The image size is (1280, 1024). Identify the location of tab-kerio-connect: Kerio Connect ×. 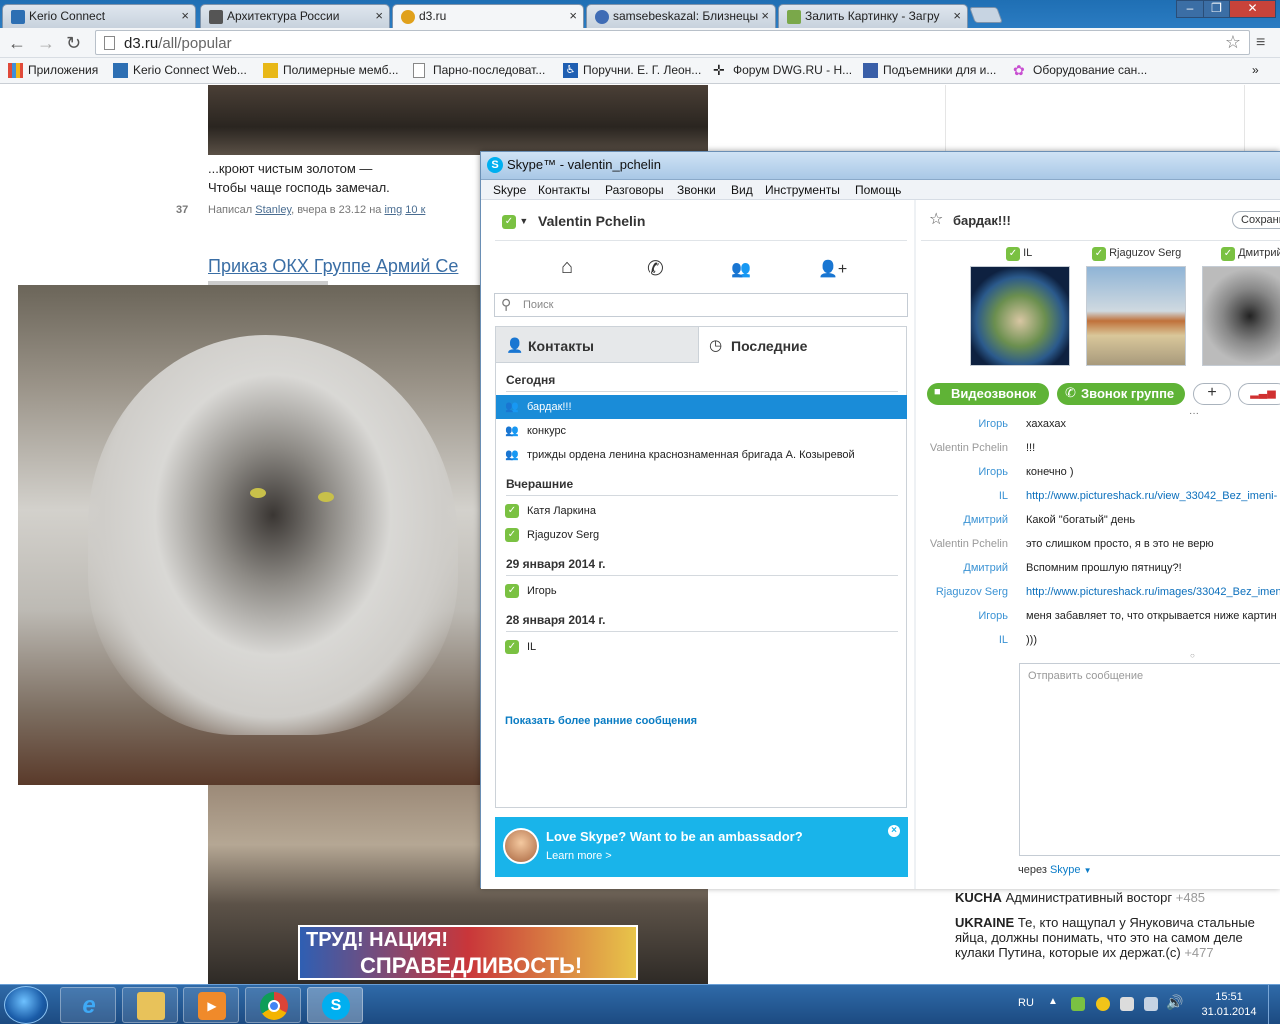
(99, 16).